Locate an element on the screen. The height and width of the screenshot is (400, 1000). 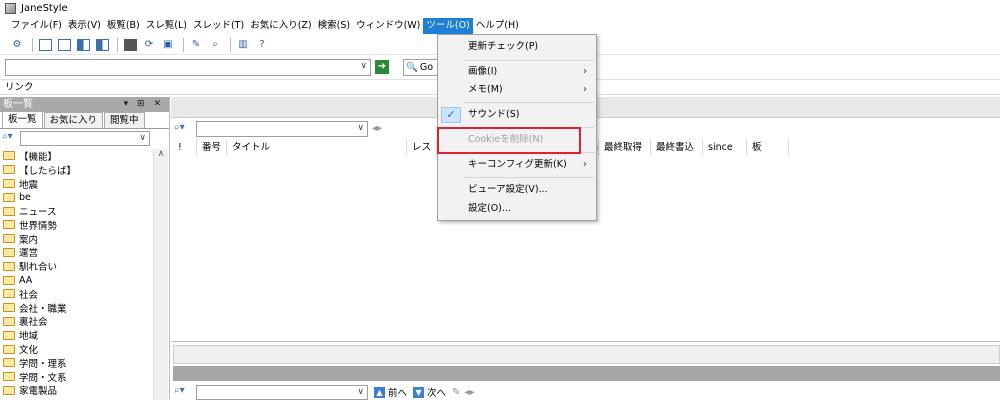
panel-search: ⌕▾ ∨ is located at coordinates (84, 138).